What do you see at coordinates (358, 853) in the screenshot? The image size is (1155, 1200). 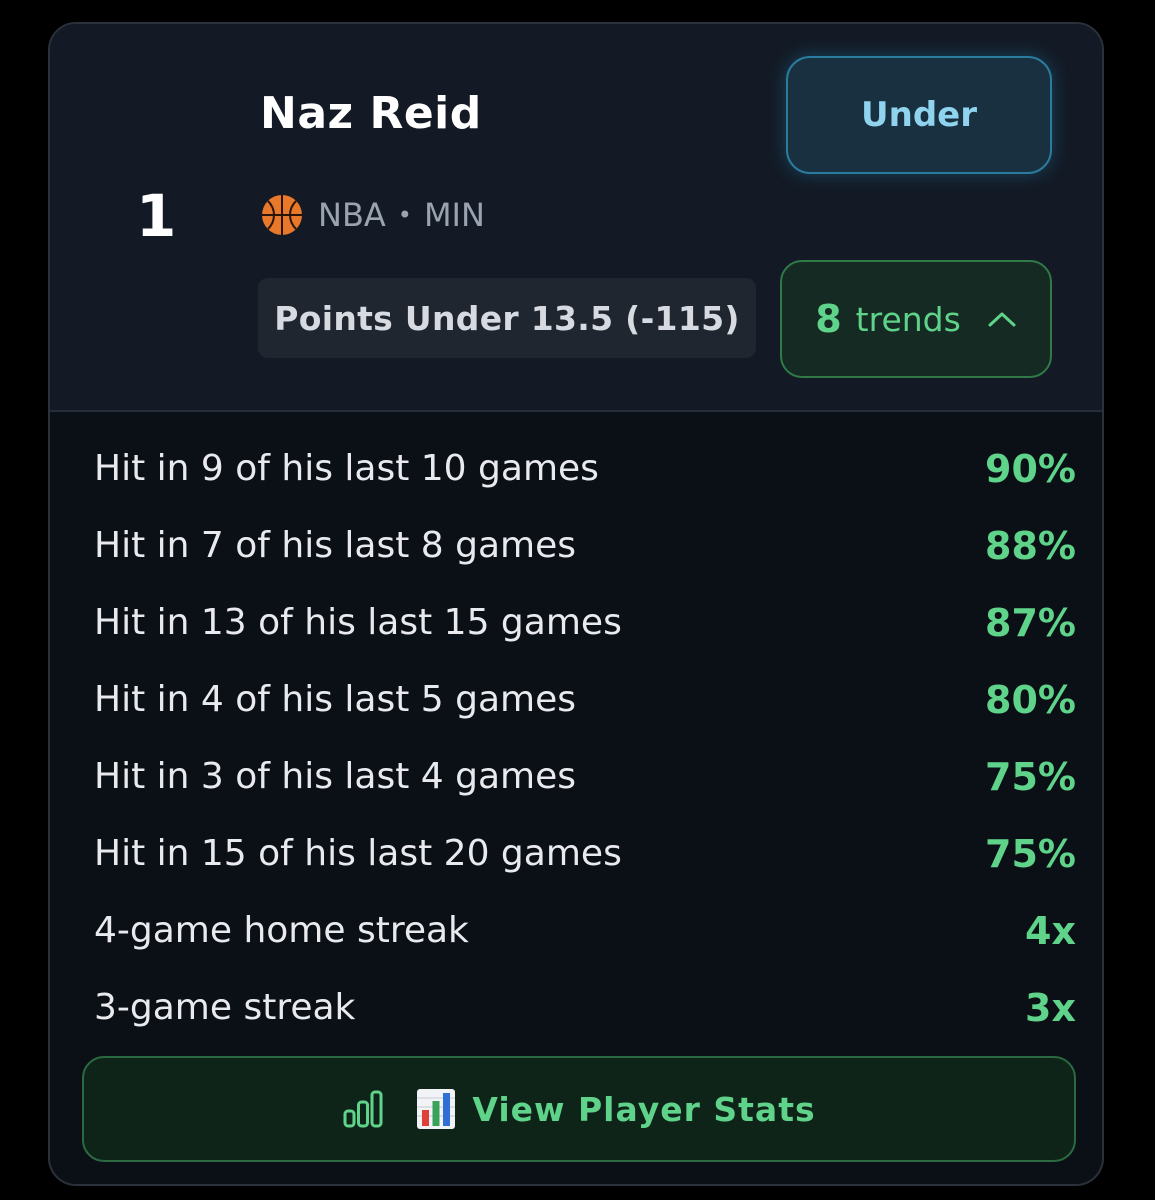 I see `trend-label: Hit in 15 of his last 20 games` at bounding box center [358, 853].